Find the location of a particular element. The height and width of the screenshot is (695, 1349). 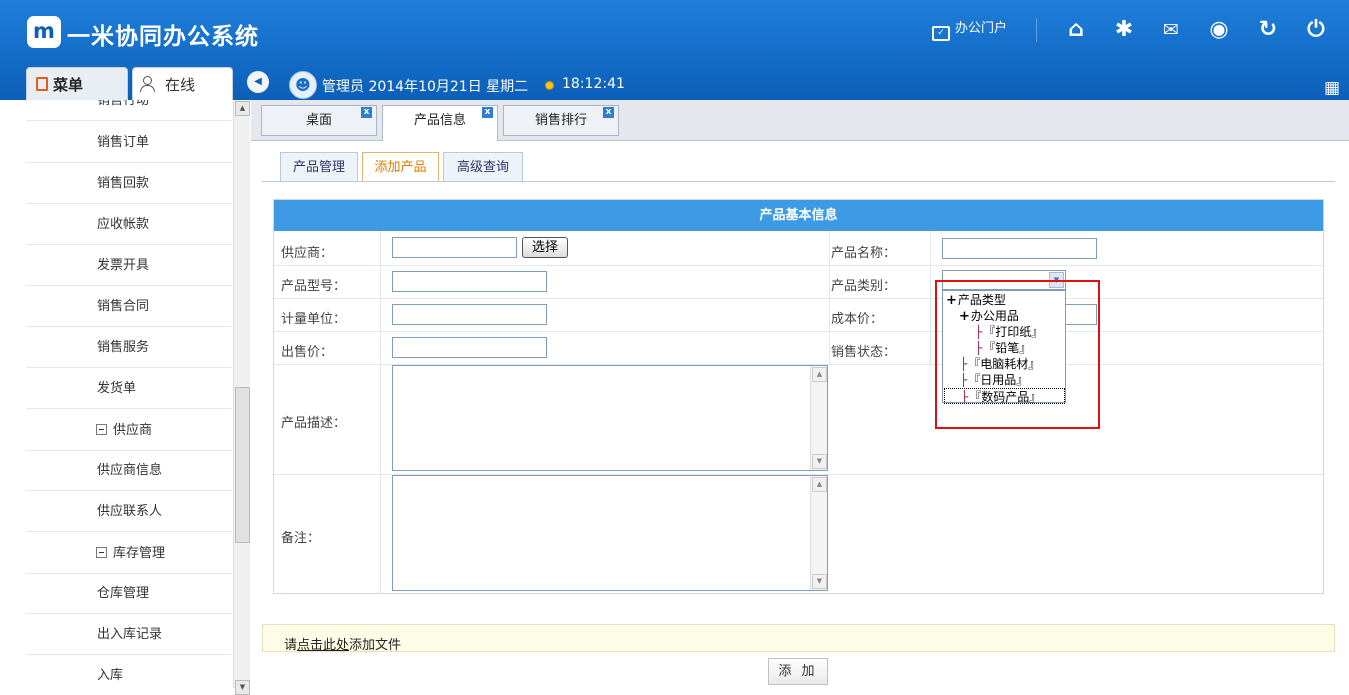

tab-sales-ranking: 销售排行 x is located at coordinates (561, 120).